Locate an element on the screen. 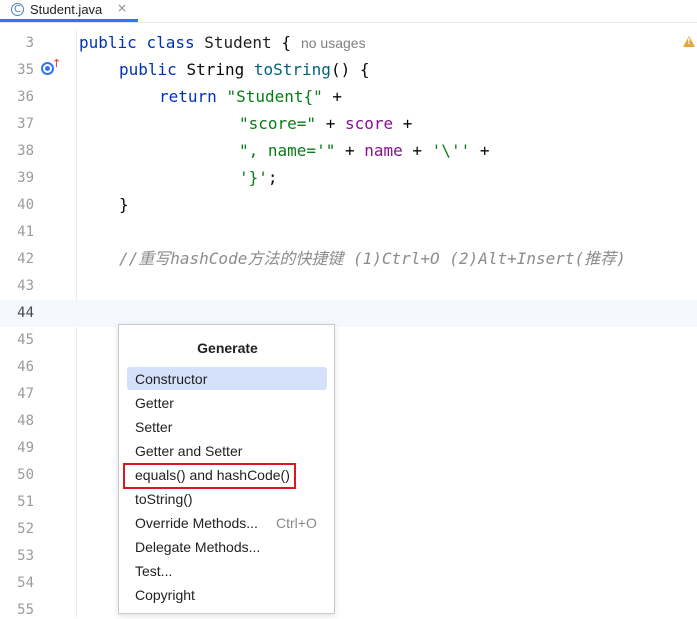  code-line: 49 is located at coordinates (348, 448).